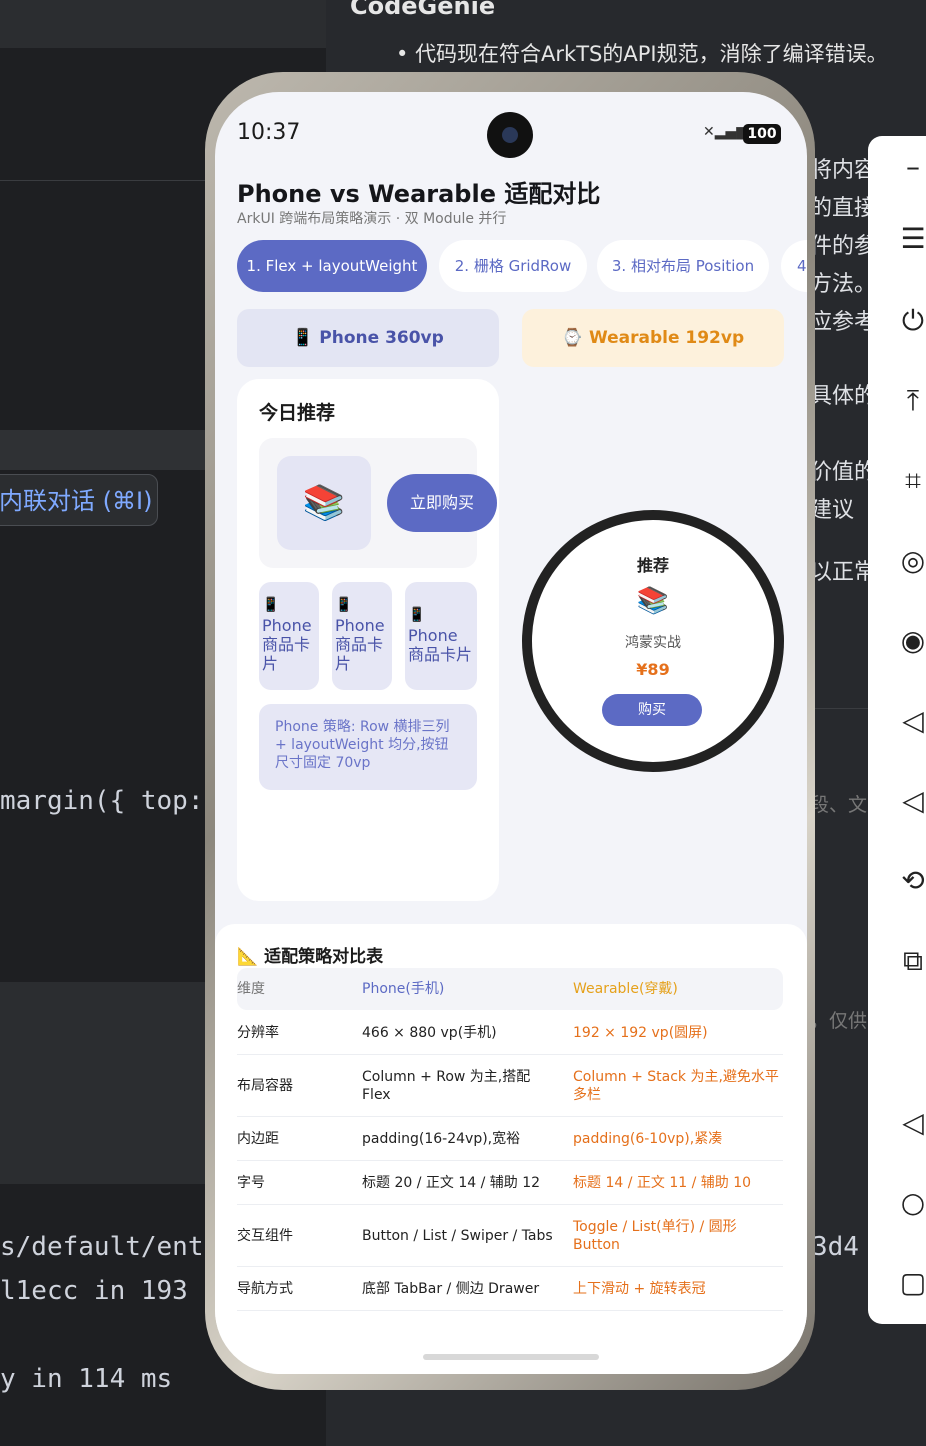  Describe the element at coordinates (368, 338) in the screenshot. I see `device-phone-button: 📱 Phone 360vp` at that location.